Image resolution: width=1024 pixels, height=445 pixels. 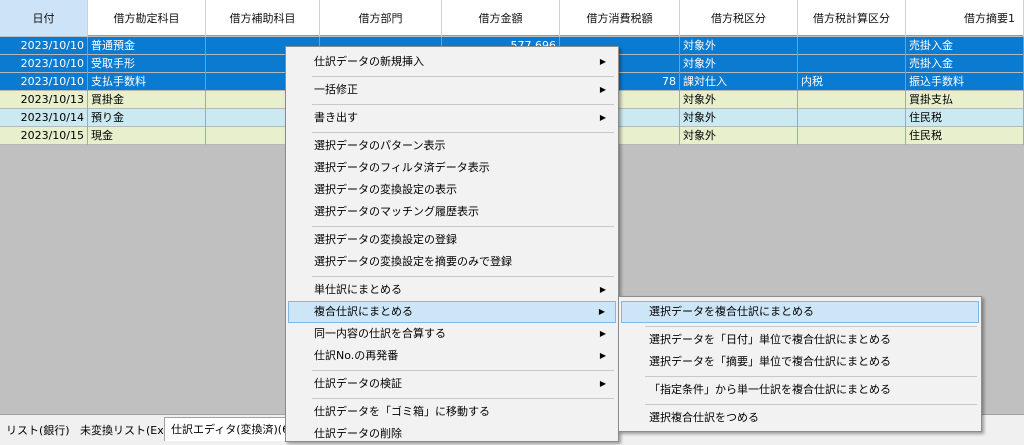 What do you see at coordinates (147, 64) in the screenshot?
I see `cell-account: 受取手形` at bounding box center [147, 64].